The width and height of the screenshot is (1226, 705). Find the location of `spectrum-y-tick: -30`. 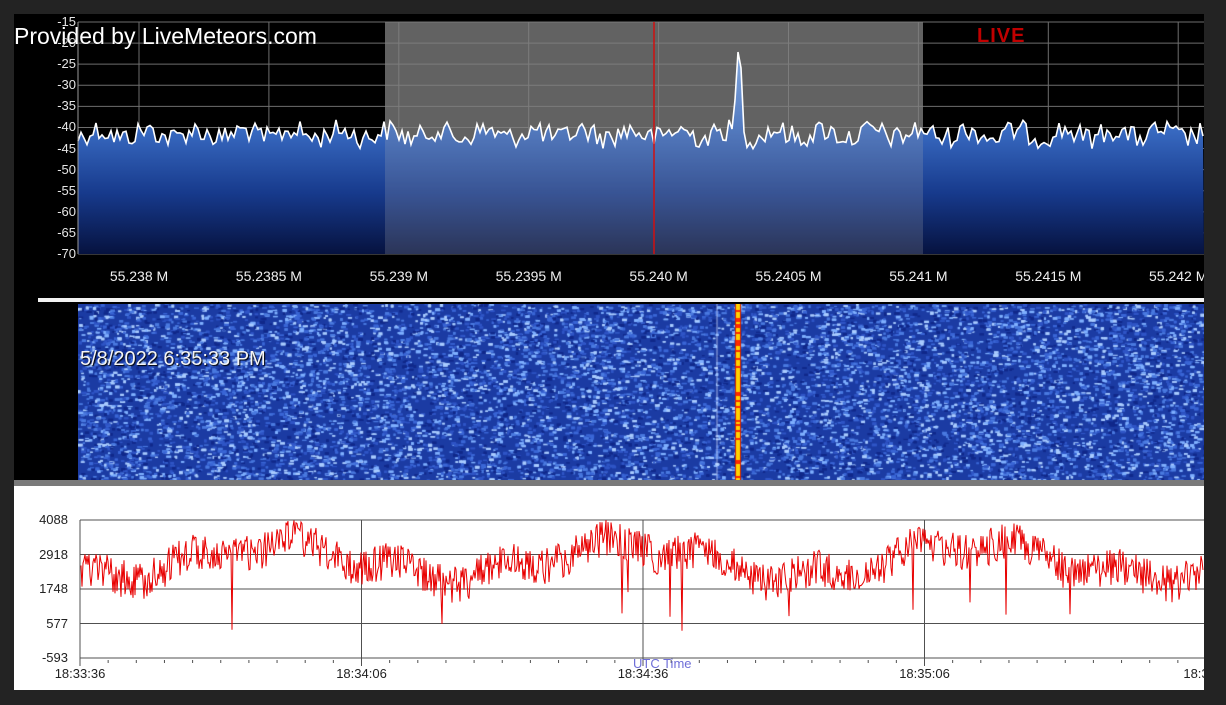

spectrum-y-tick: -30 is located at coordinates (66, 85).